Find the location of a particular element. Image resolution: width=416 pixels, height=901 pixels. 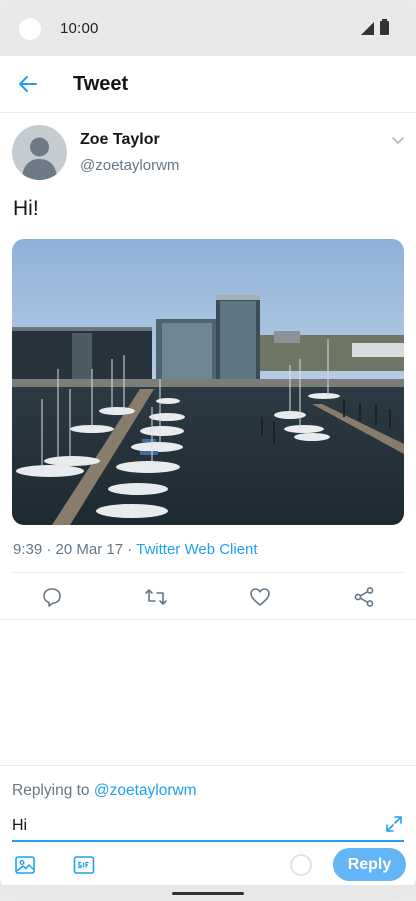

share-button is located at coordinates (364, 597).